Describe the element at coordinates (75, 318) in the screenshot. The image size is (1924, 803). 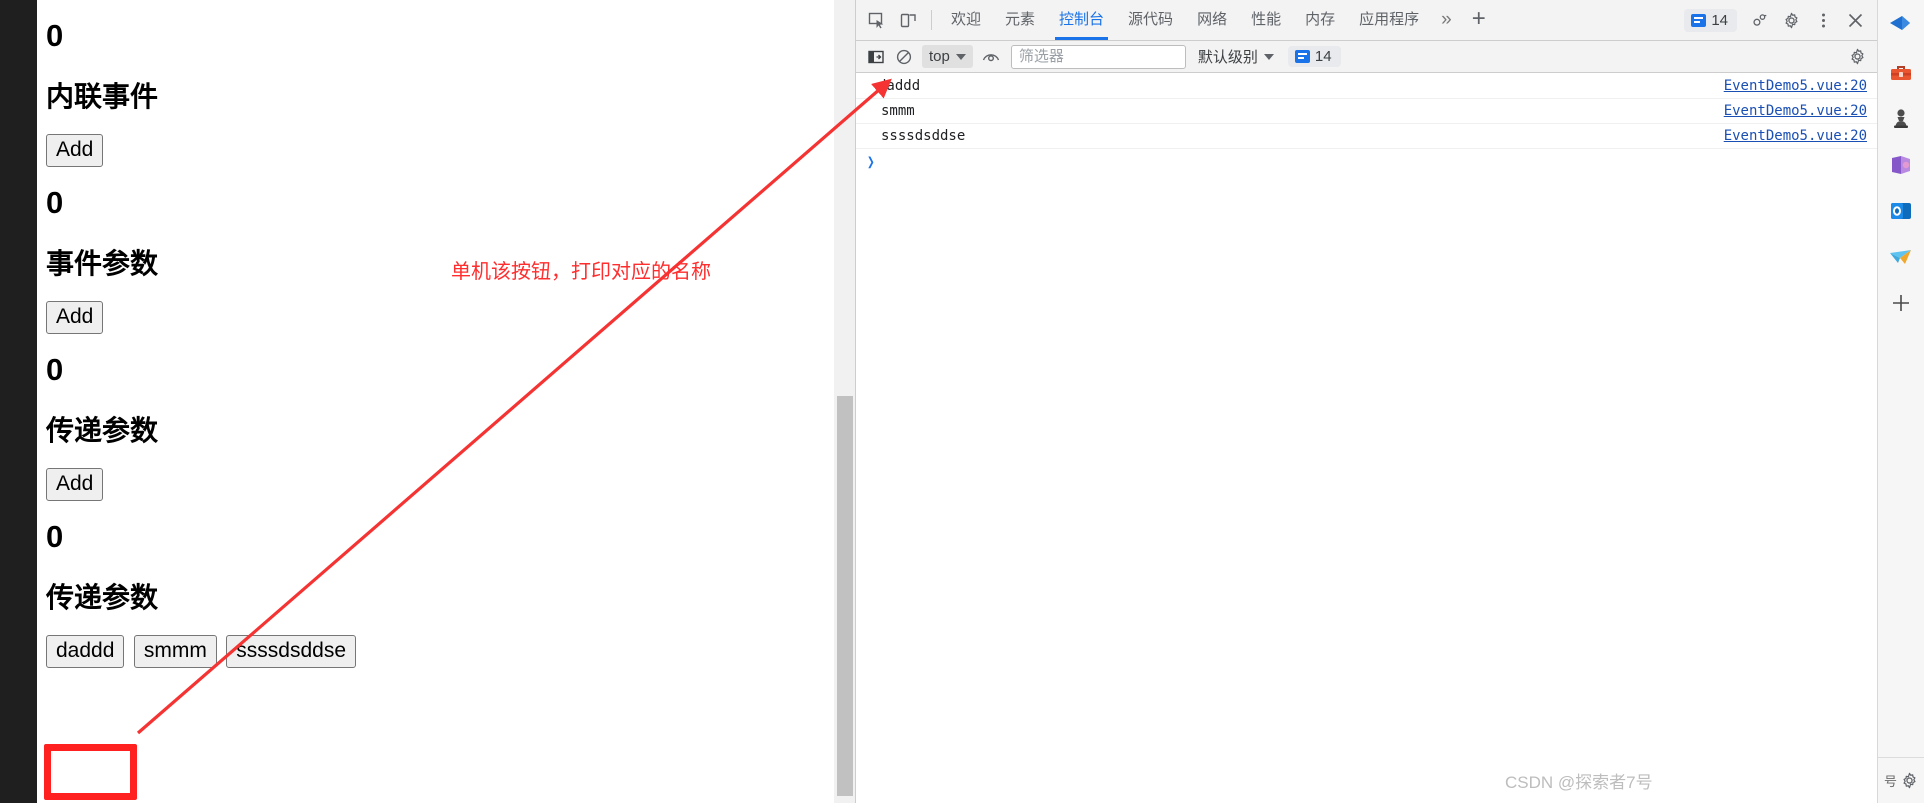
I see `add-button-2: Add` at that location.